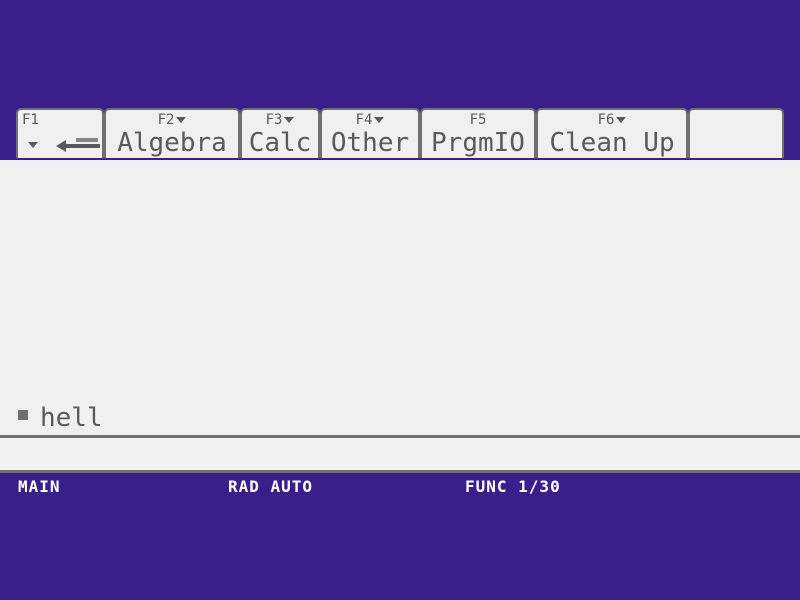 The image size is (800, 600). What do you see at coordinates (736, 133) in the screenshot?
I see `tab-f7-empty` at bounding box center [736, 133].